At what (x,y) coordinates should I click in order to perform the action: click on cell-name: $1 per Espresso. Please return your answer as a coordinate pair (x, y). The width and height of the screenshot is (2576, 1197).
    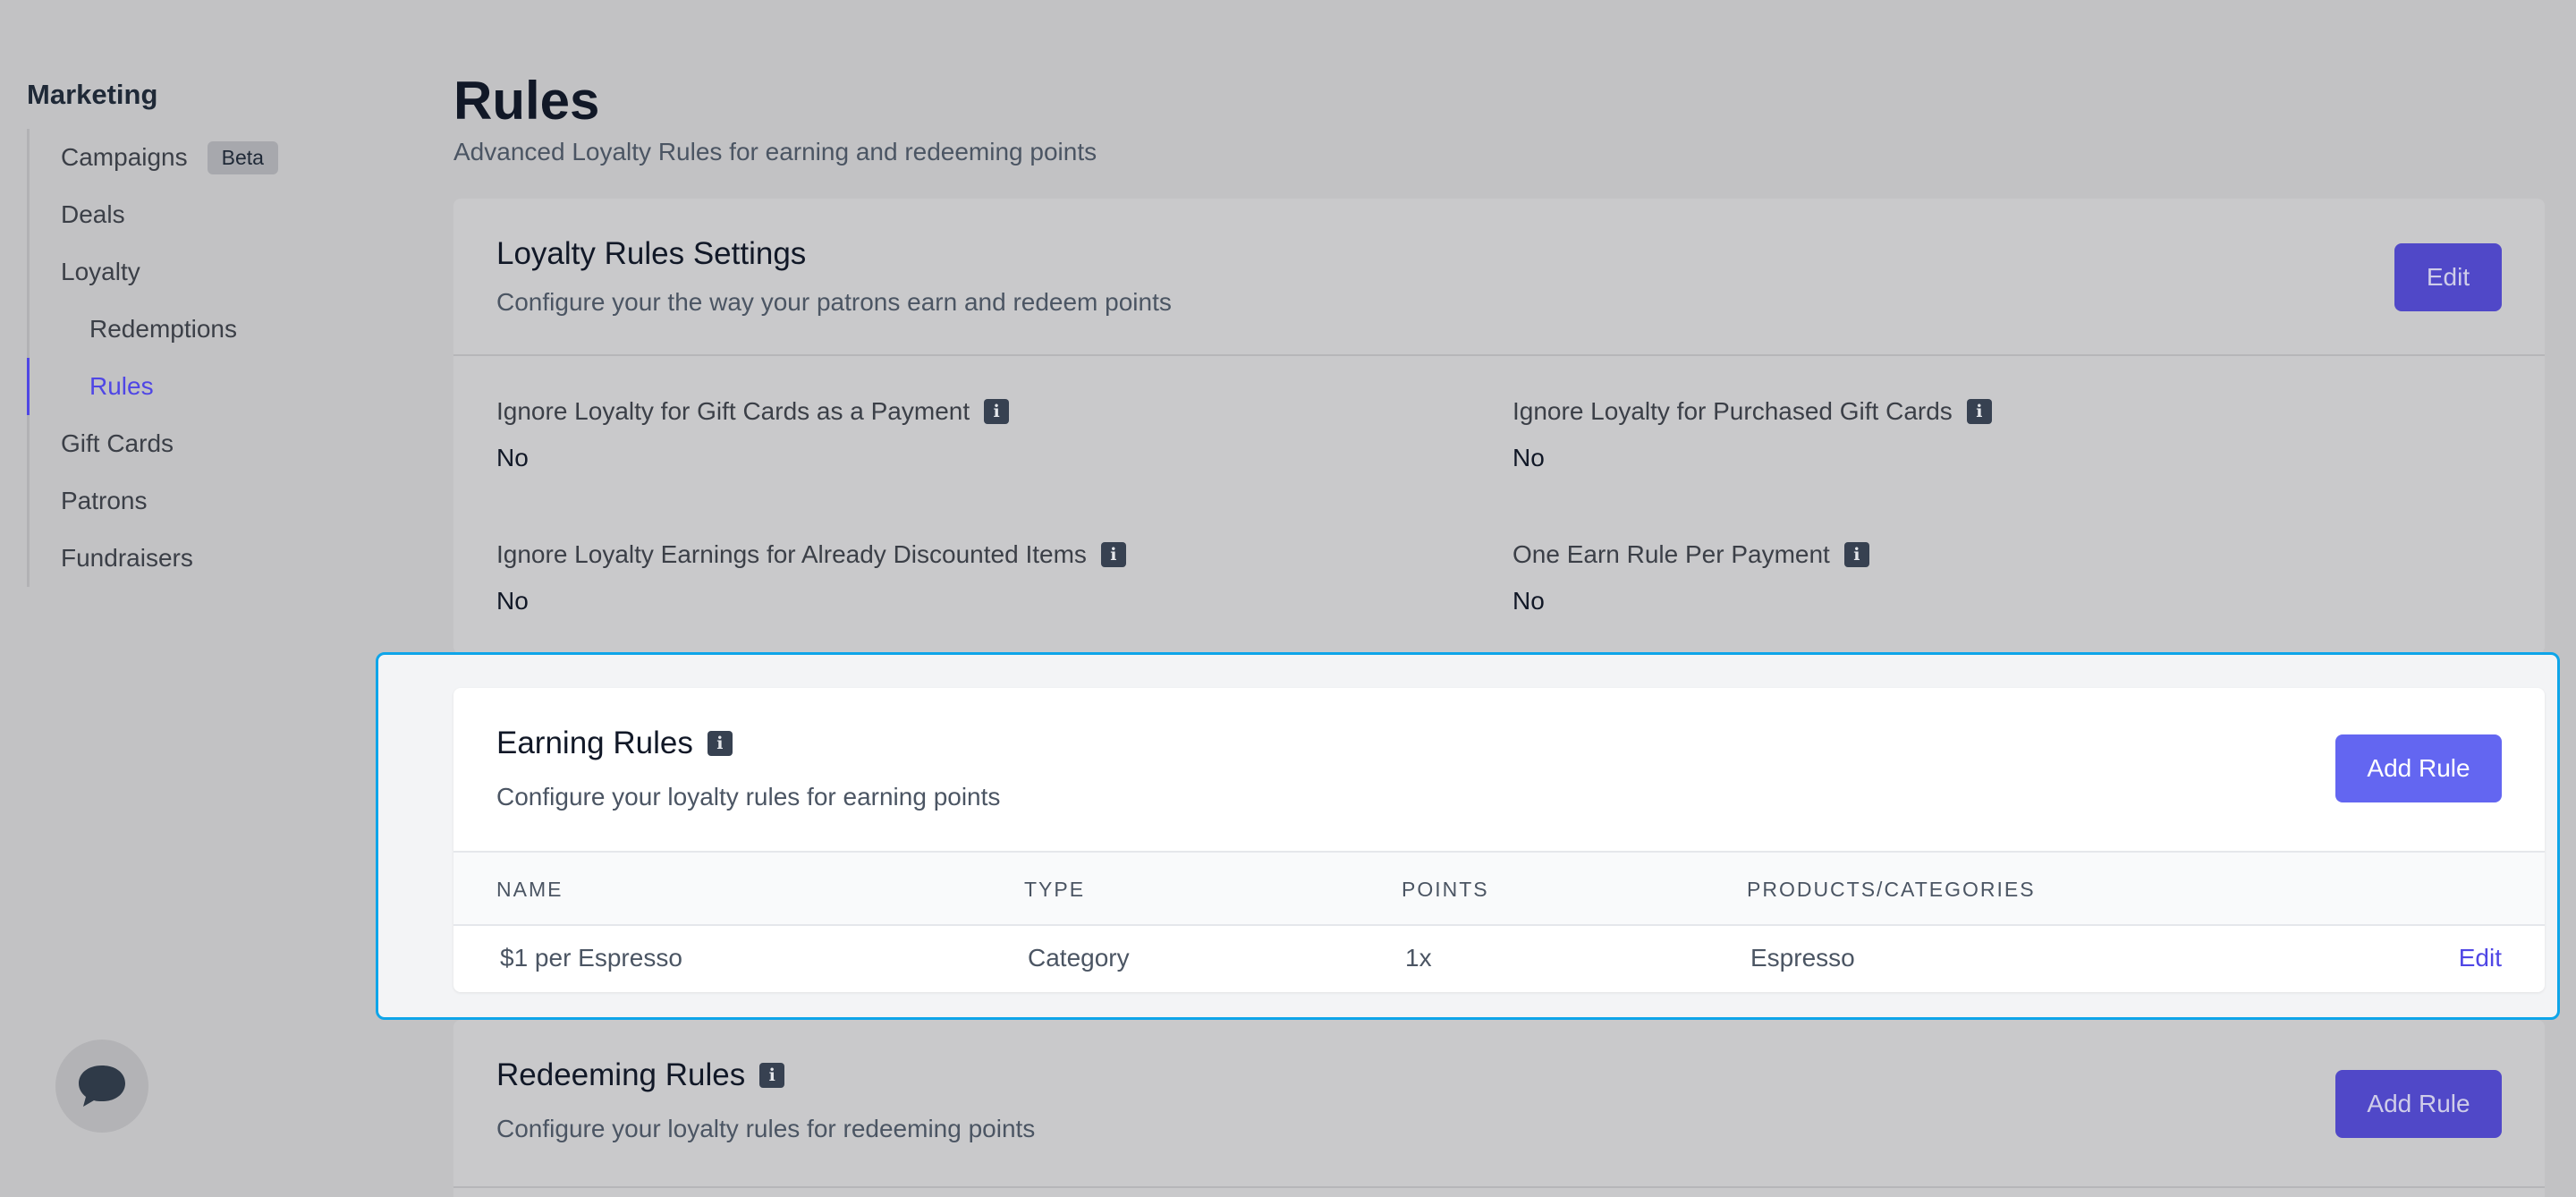
    Looking at the image, I should click on (591, 958).